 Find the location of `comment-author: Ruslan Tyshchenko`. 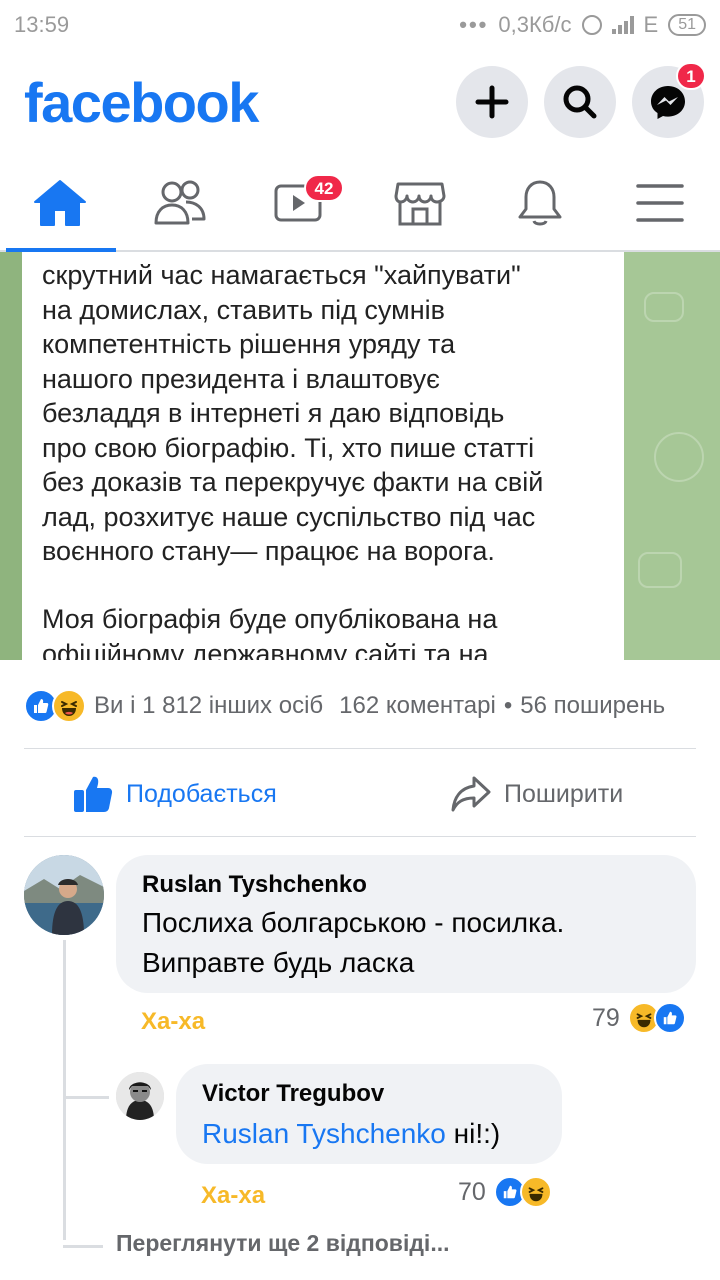

comment-author: Ruslan Tyshchenko is located at coordinates (254, 885).